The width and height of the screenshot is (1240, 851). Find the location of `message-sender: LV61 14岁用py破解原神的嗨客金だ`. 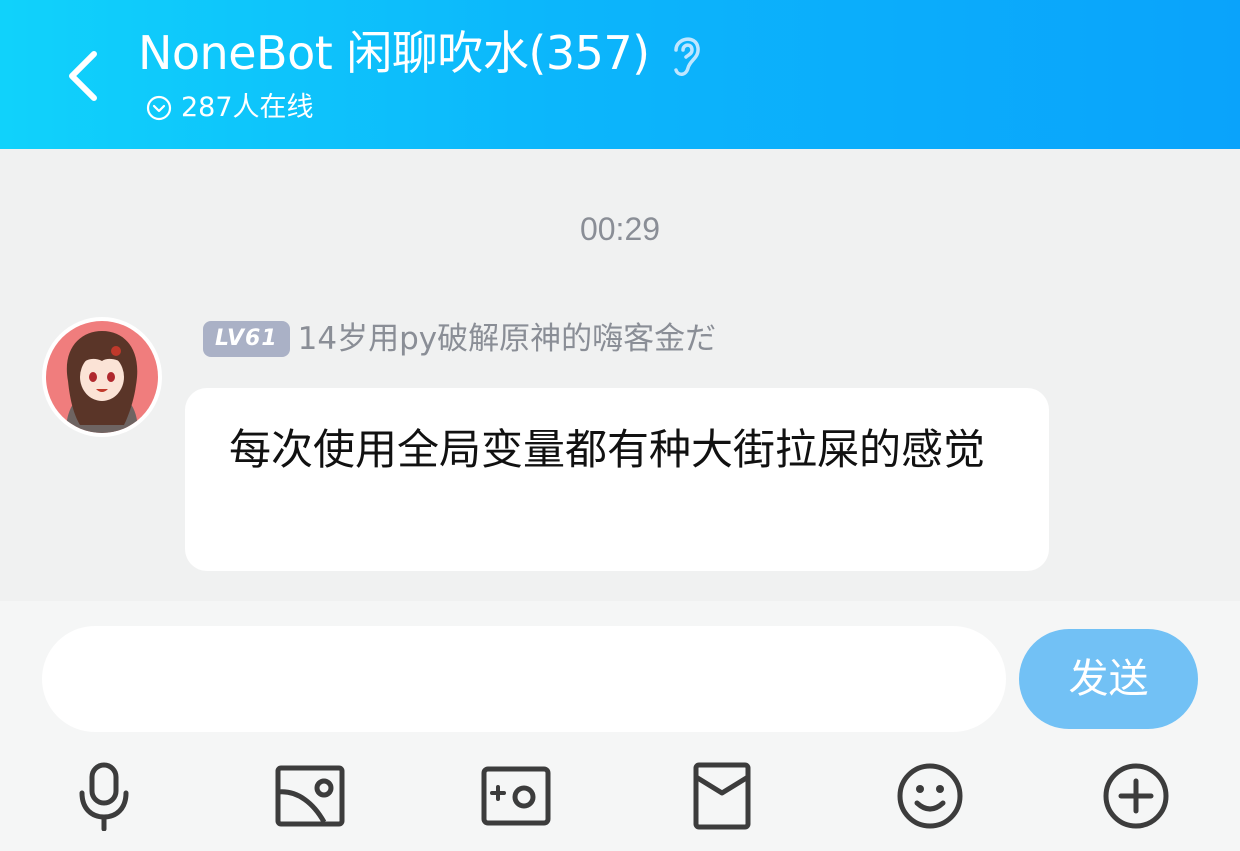

message-sender: LV61 14岁用py破解原神的嗨客金だ is located at coordinates (459, 339).